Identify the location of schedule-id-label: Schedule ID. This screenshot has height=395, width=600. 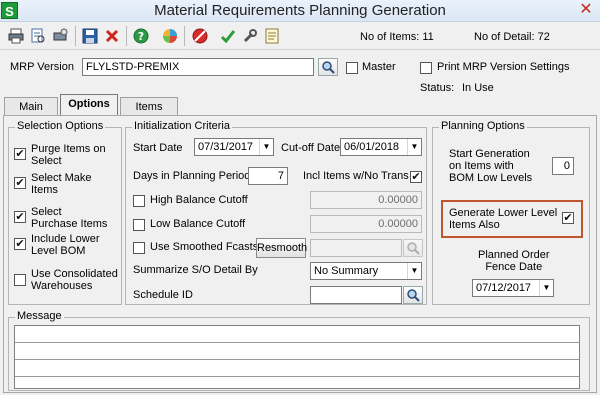
(163, 295).